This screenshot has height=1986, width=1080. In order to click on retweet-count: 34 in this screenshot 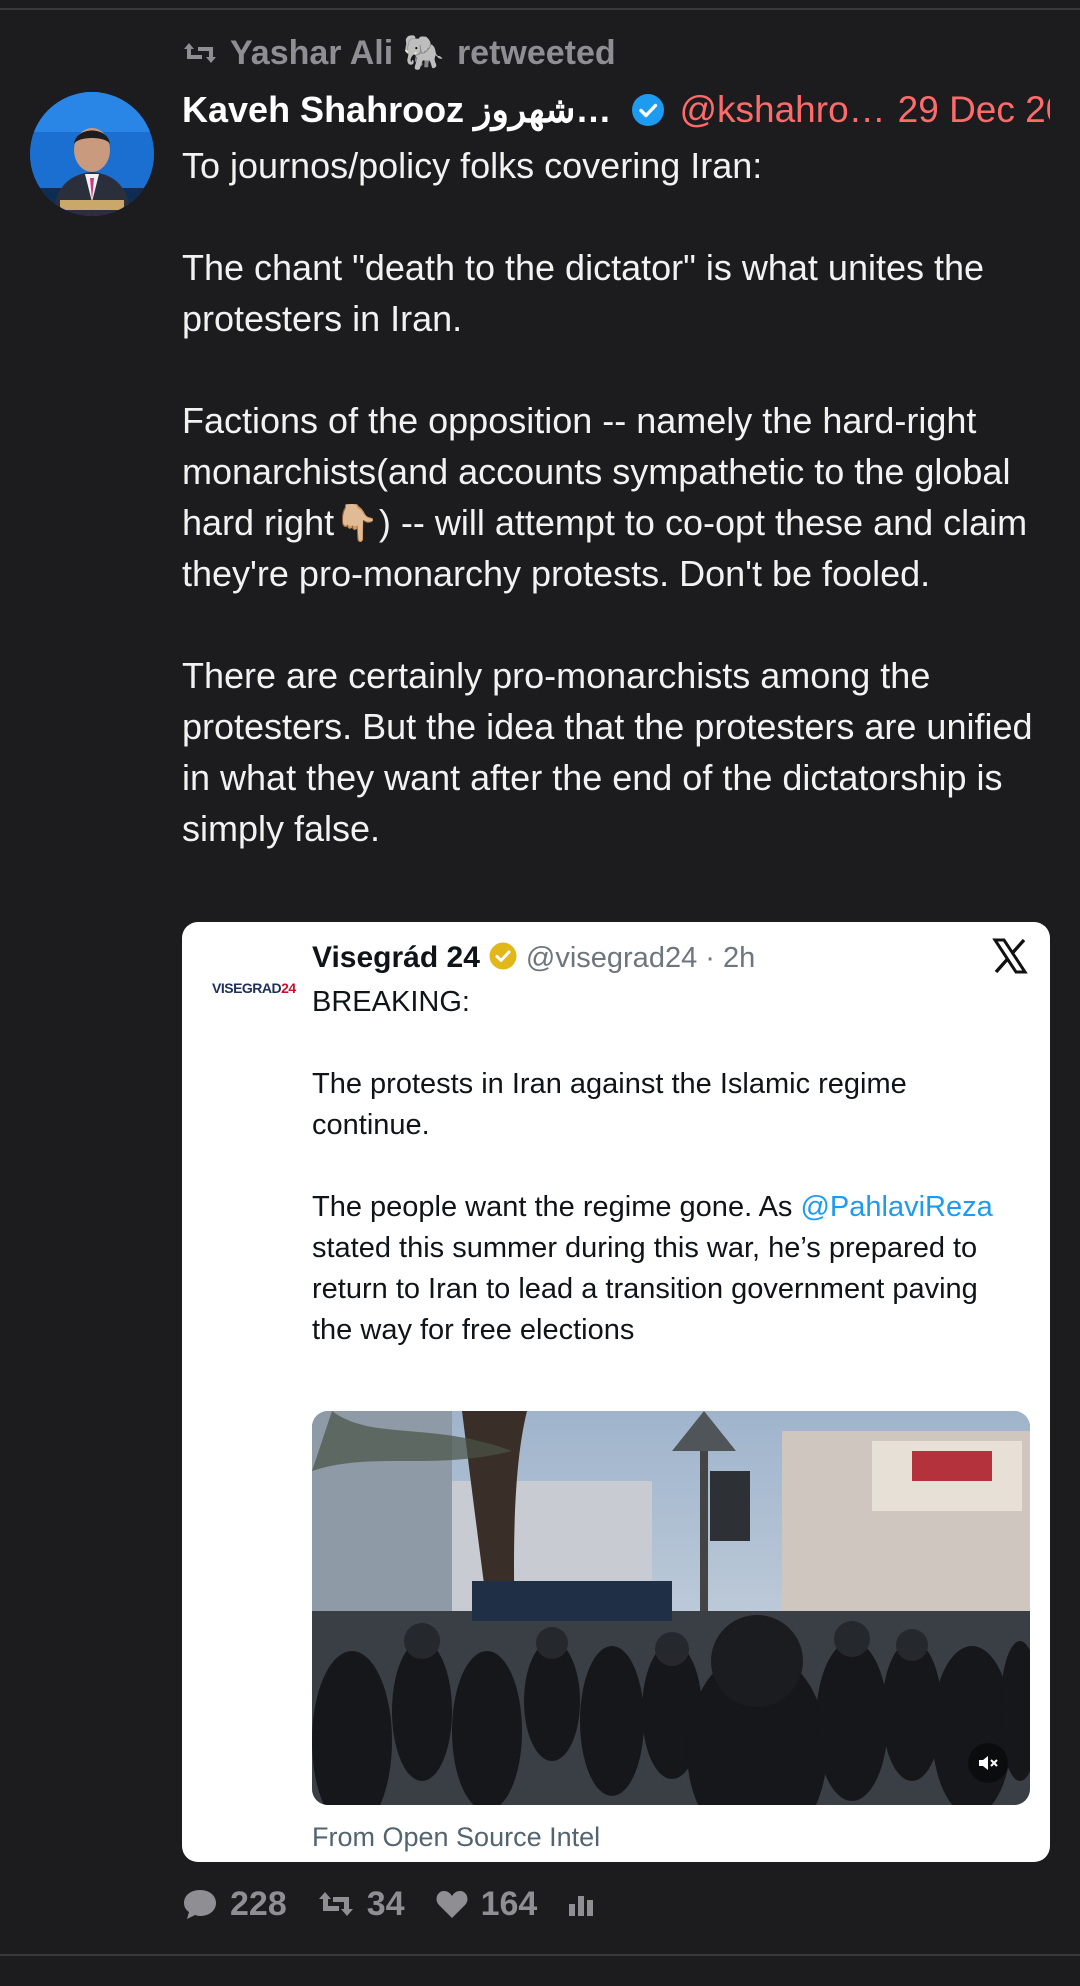, I will do `click(385, 1903)`.